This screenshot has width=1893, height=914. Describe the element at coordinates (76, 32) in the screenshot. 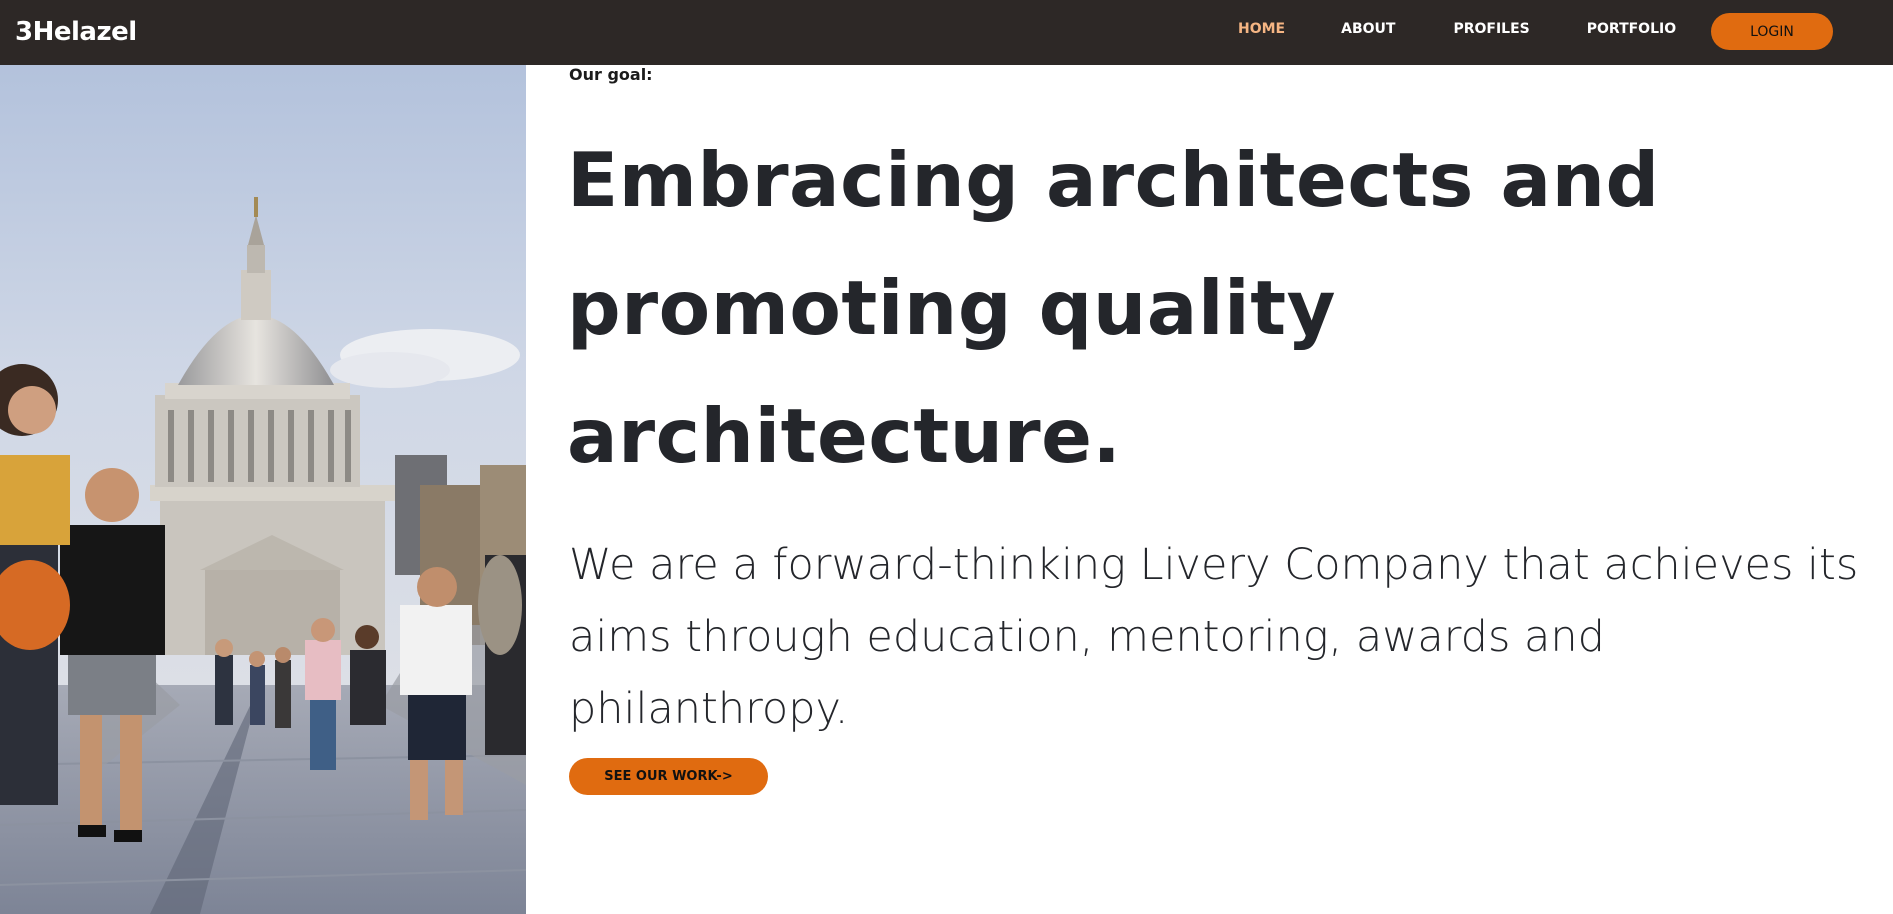

I see `brand-logo: 3Helazel` at that location.